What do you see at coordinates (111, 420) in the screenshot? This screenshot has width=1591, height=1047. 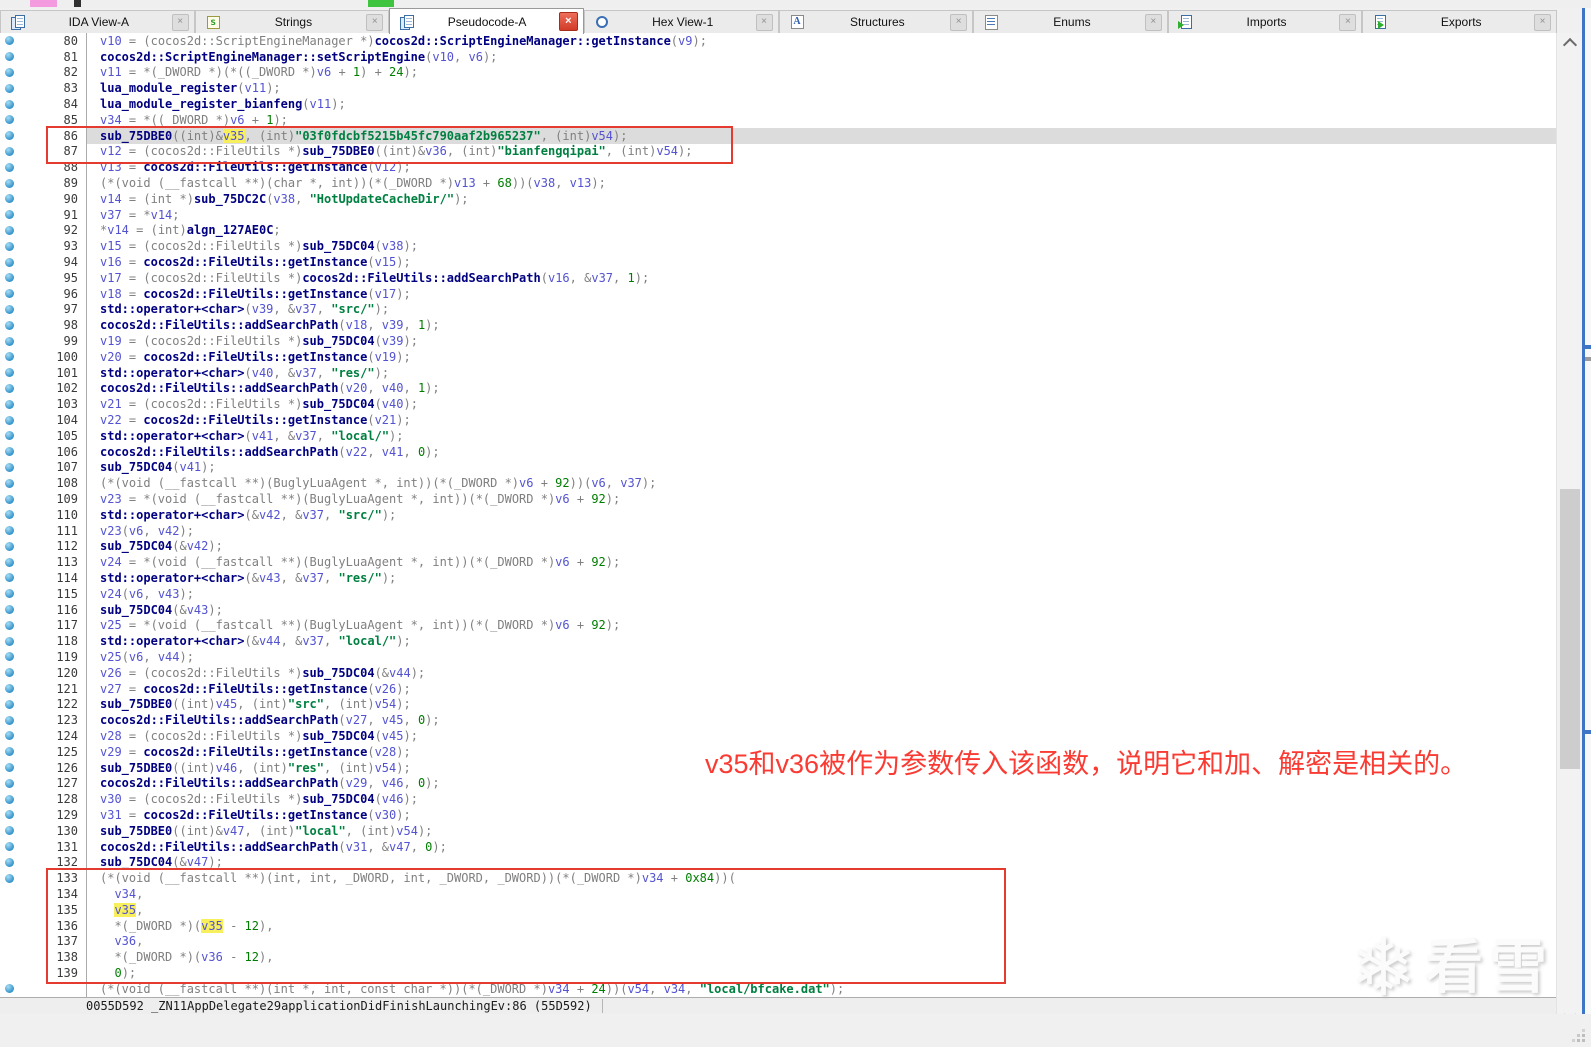 I see `variable-token: v22` at bounding box center [111, 420].